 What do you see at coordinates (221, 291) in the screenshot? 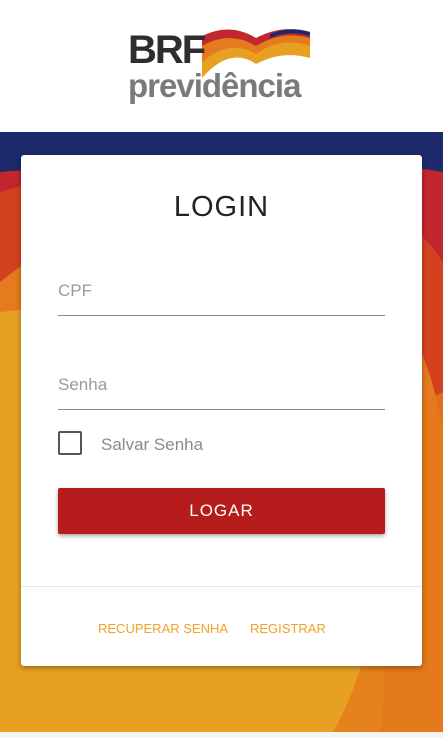
I see `cpf-input` at bounding box center [221, 291].